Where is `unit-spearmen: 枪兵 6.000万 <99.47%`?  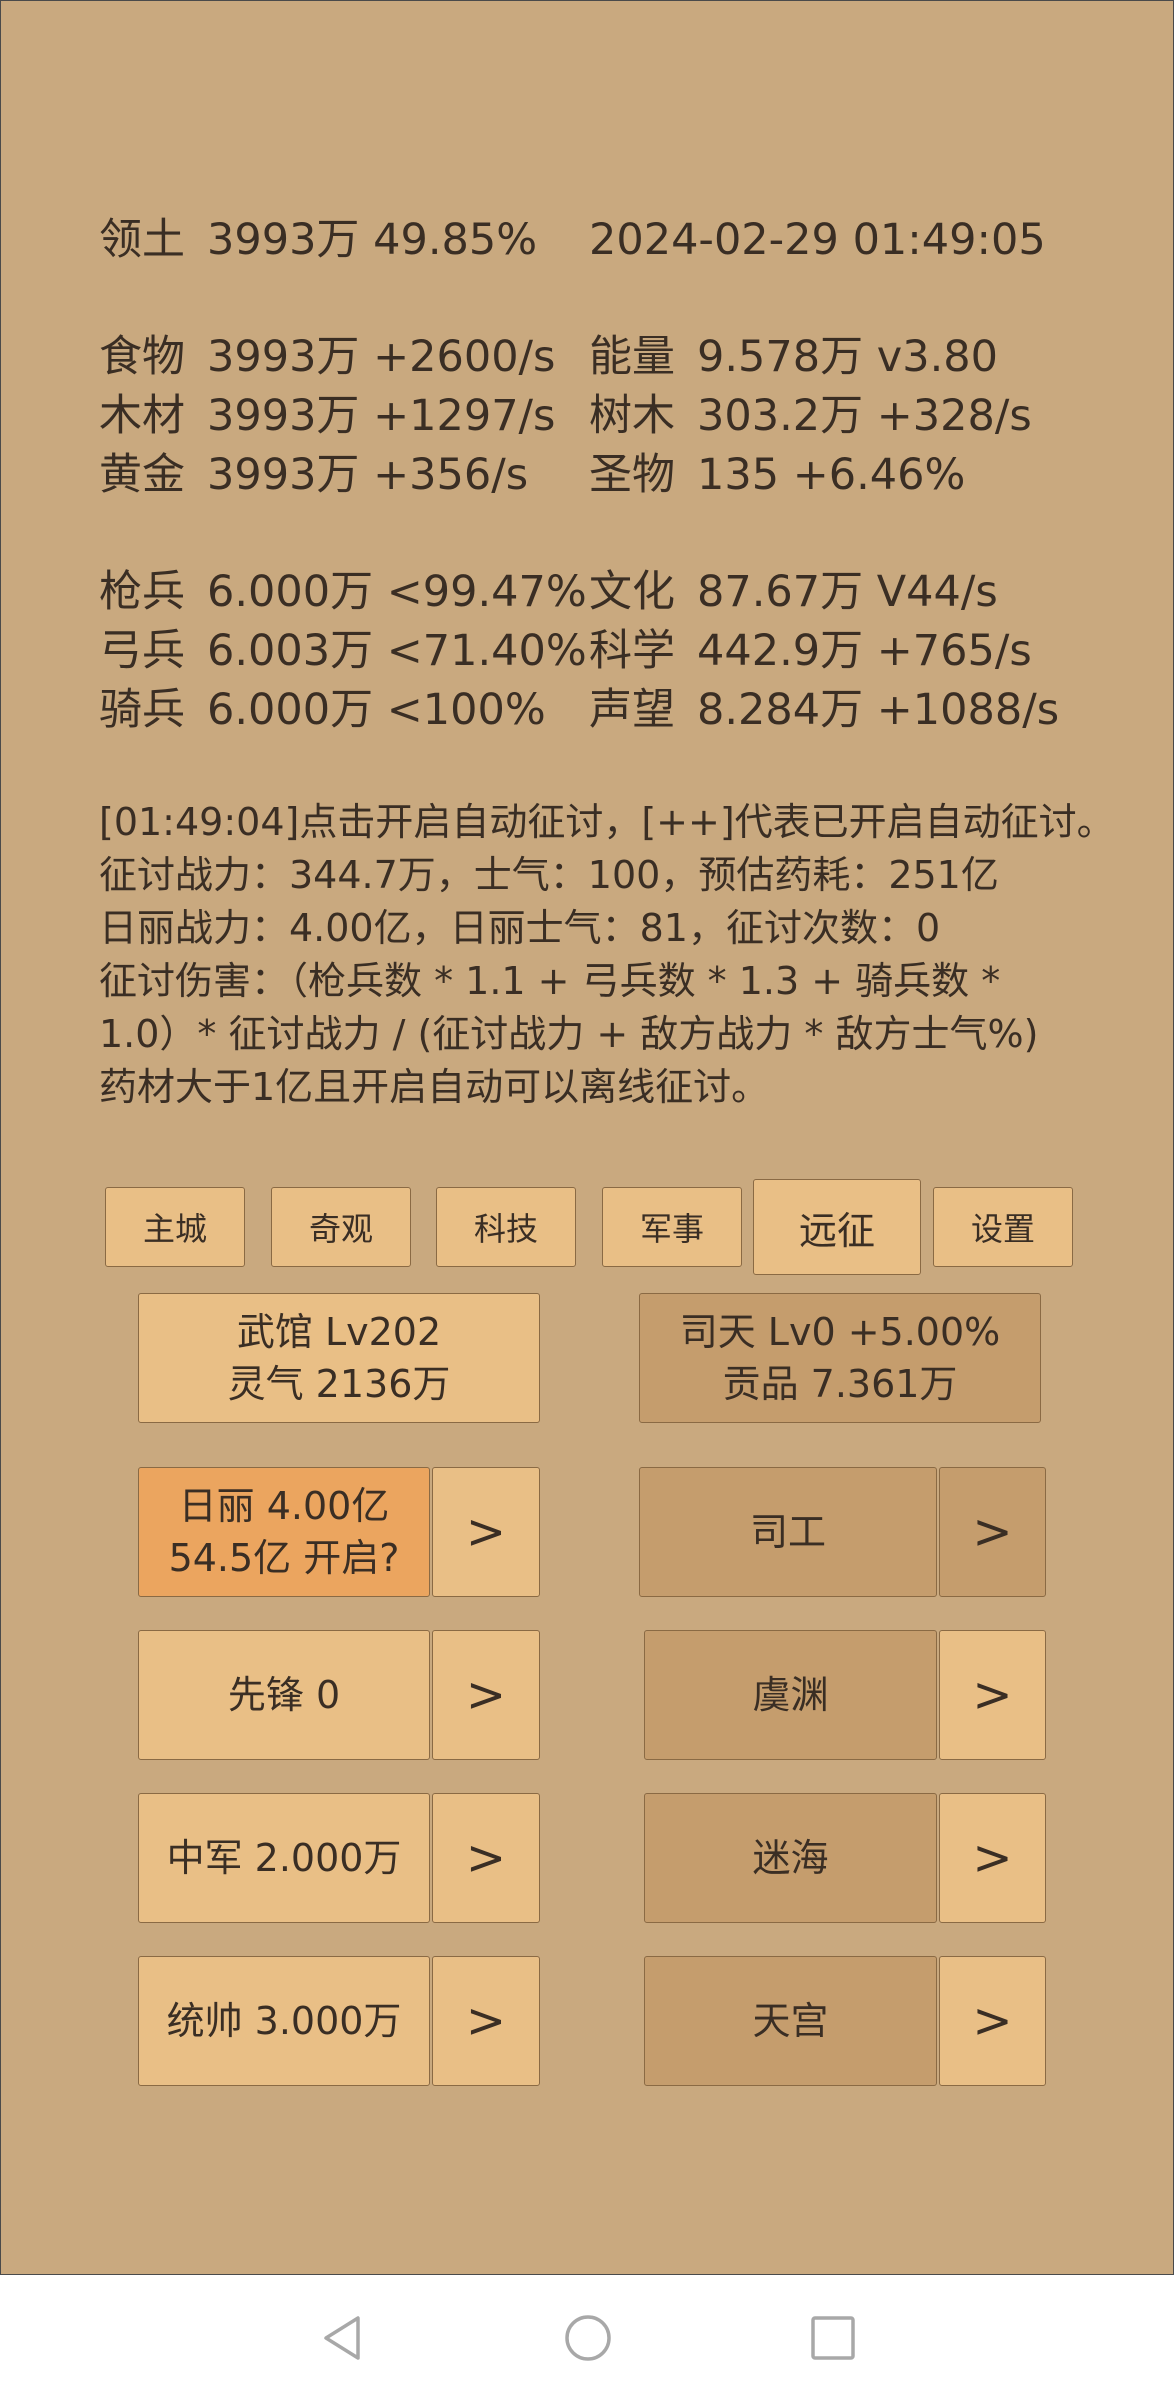
unit-spearmen: 枪兵 6.000万 <99.47% is located at coordinates (343, 592).